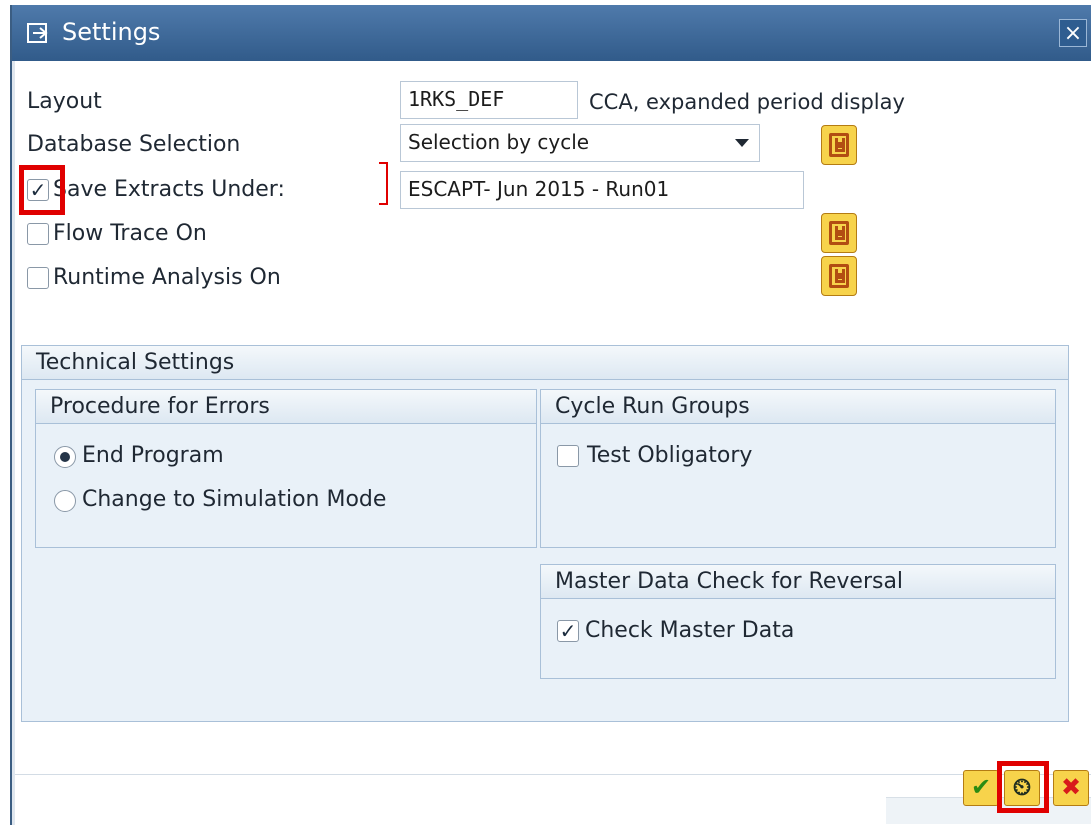  What do you see at coordinates (130, 233) in the screenshot?
I see `flow-trace-label: Flow Trace On` at bounding box center [130, 233].